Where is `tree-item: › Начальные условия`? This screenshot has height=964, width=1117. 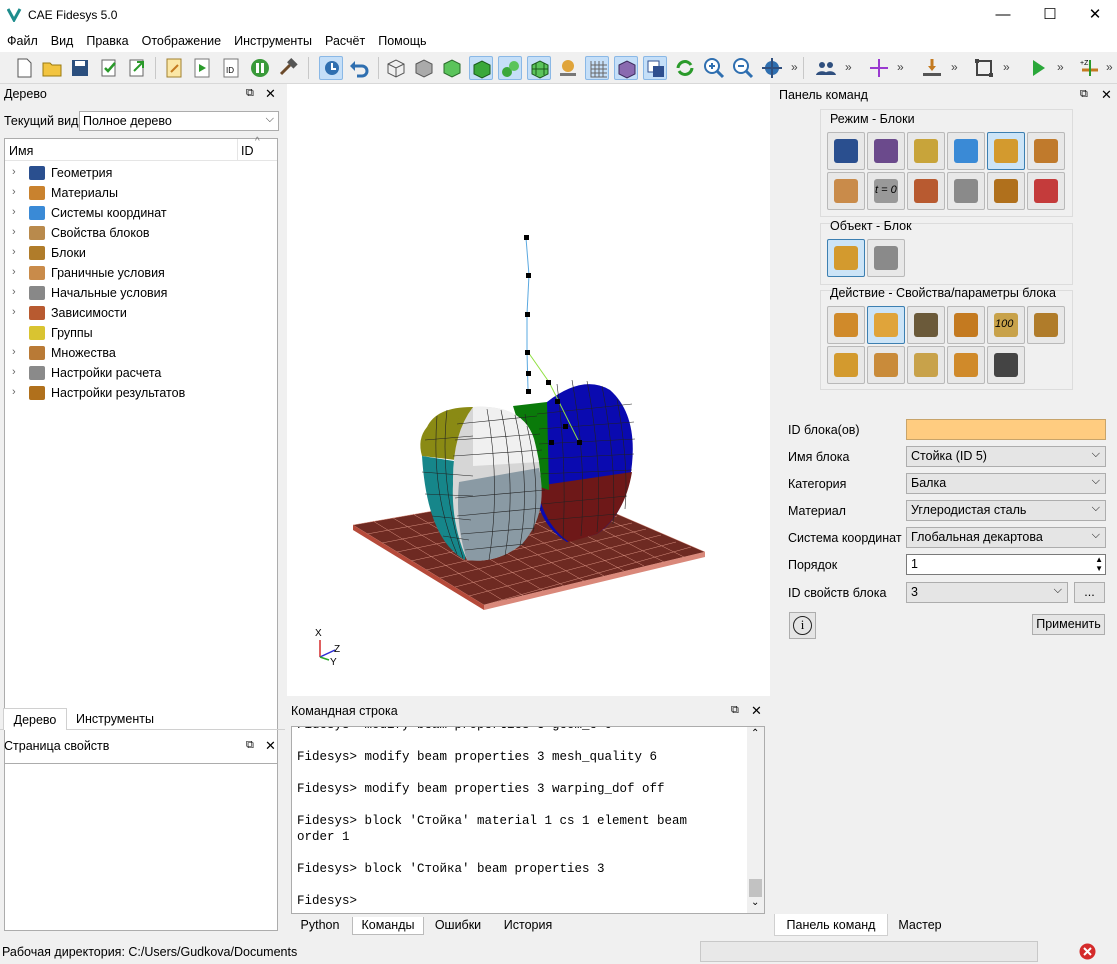
tree-item: › Начальные условия is located at coordinates (141, 293).